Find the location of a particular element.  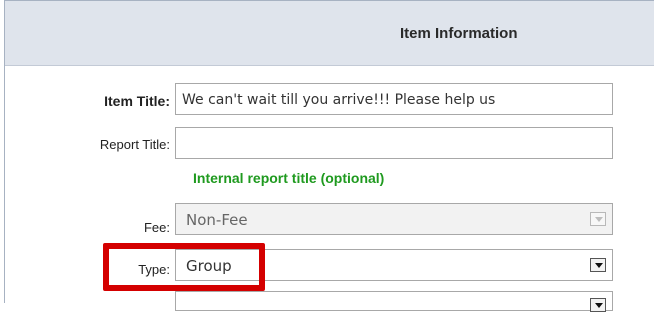

item-title-label: Item Title: is located at coordinates (137, 101).